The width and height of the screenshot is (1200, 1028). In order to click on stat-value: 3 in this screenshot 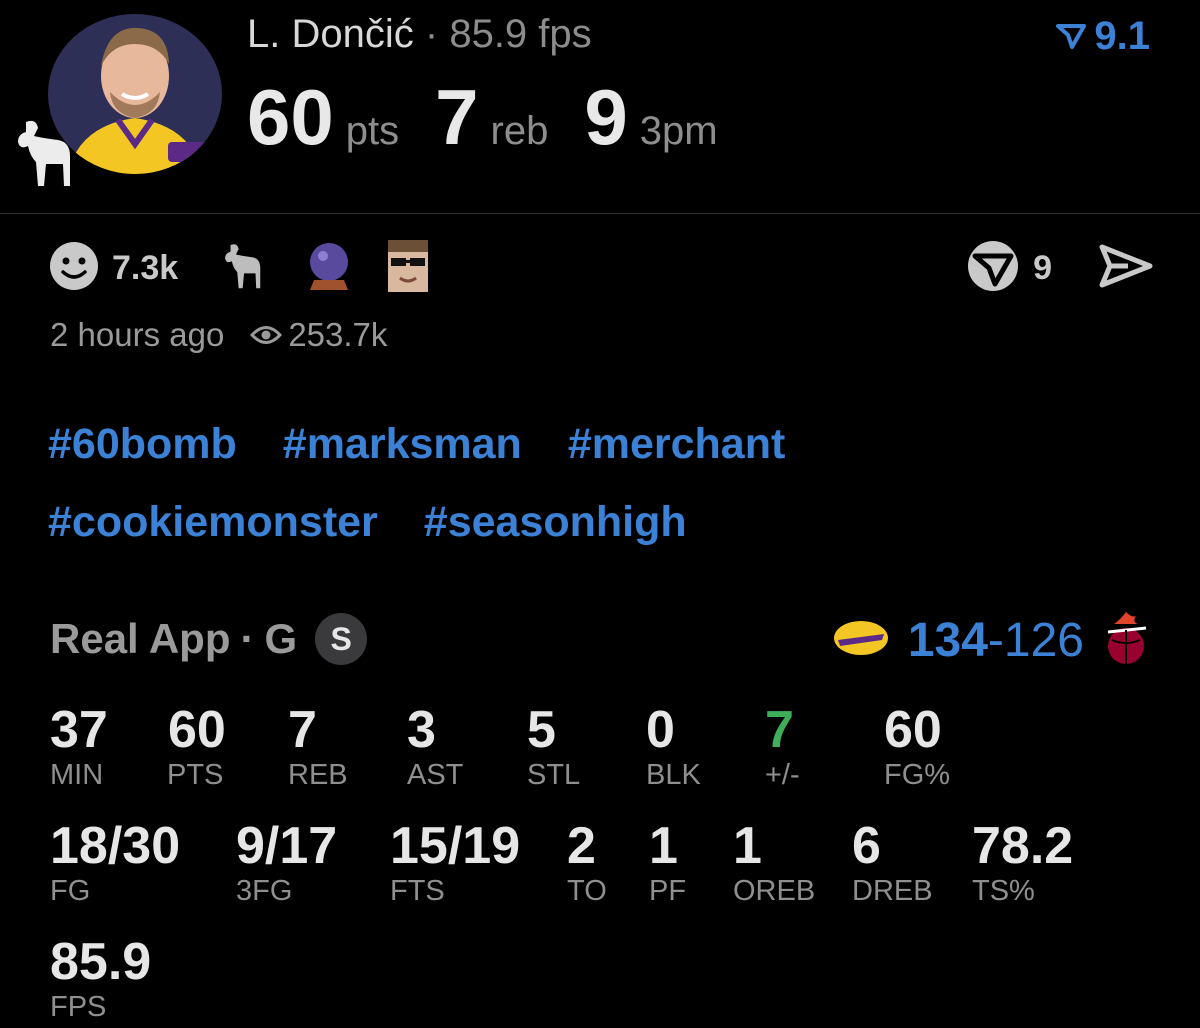, I will do `click(421, 730)`.